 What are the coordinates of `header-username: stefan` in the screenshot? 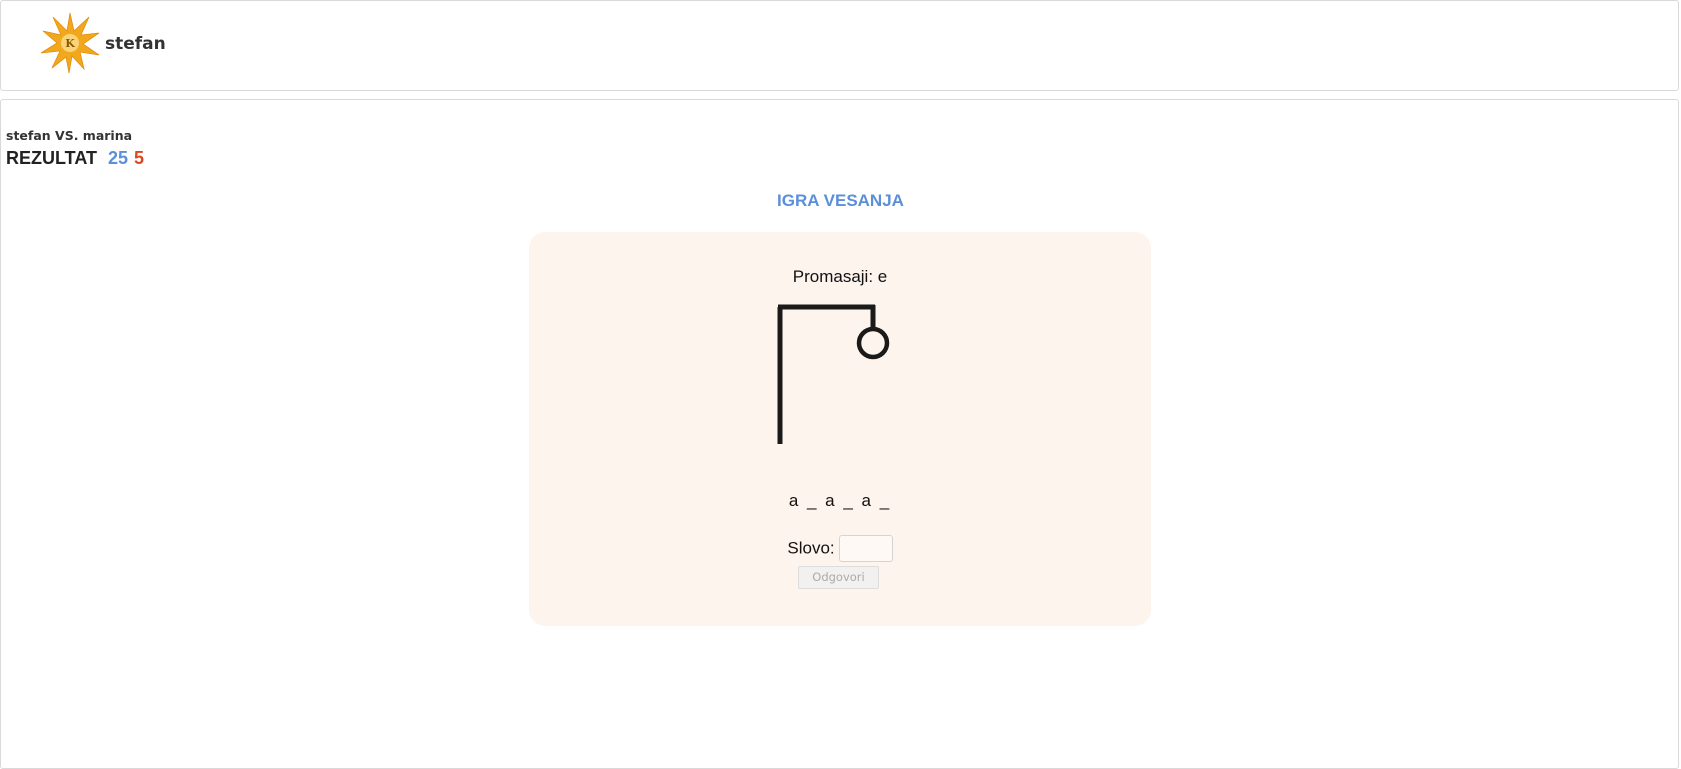 It's located at (135, 44).